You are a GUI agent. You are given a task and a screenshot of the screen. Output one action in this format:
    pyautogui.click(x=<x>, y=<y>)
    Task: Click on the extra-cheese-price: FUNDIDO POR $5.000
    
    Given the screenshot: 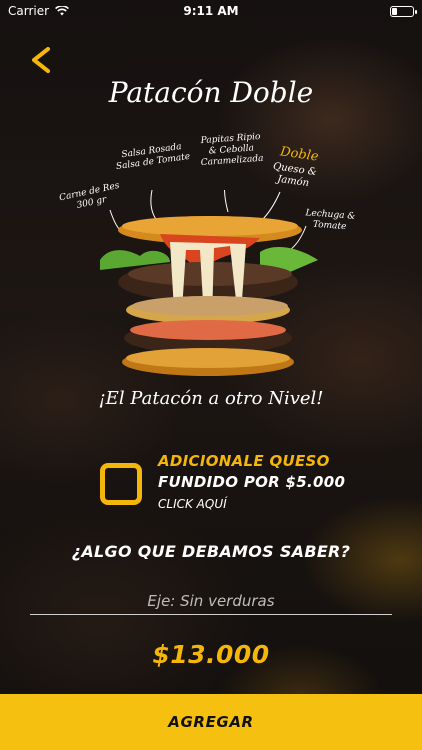 What is the action you would take?
    pyautogui.click(x=252, y=482)
    